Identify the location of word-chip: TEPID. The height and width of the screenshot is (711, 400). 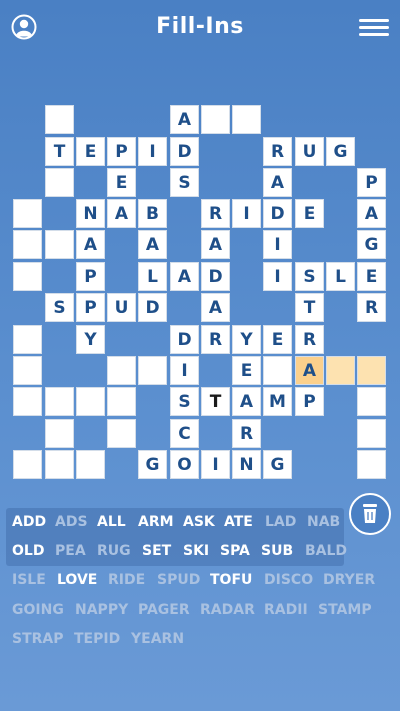
(97, 639).